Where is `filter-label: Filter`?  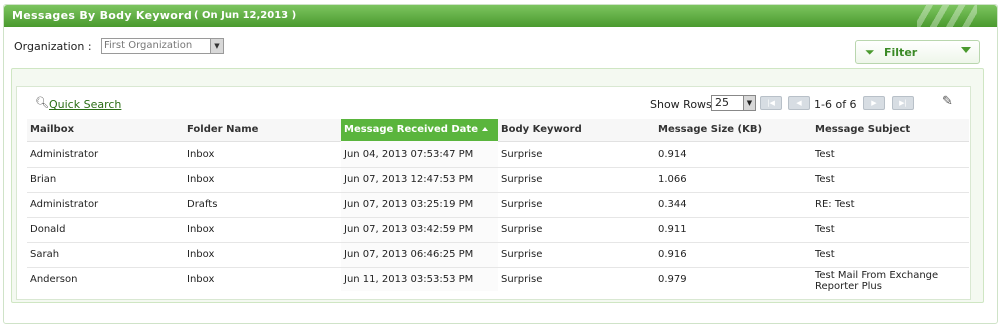
filter-label: Filter is located at coordinates (901, 52).